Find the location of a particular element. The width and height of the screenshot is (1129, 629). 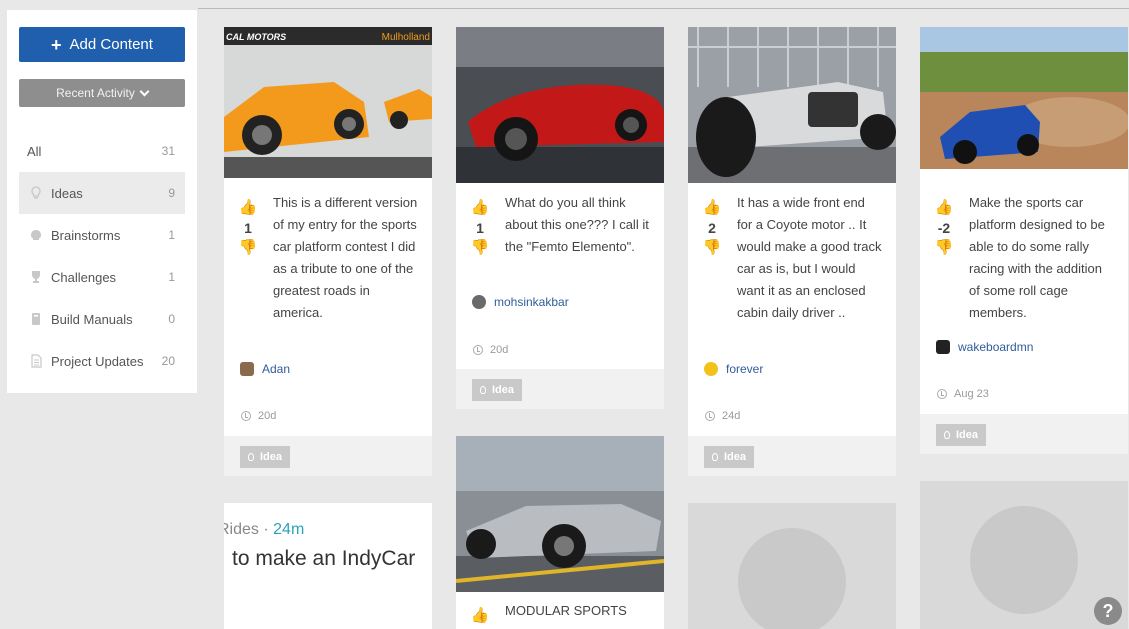

vote-count: -2 is located at coordinates (944, 228).